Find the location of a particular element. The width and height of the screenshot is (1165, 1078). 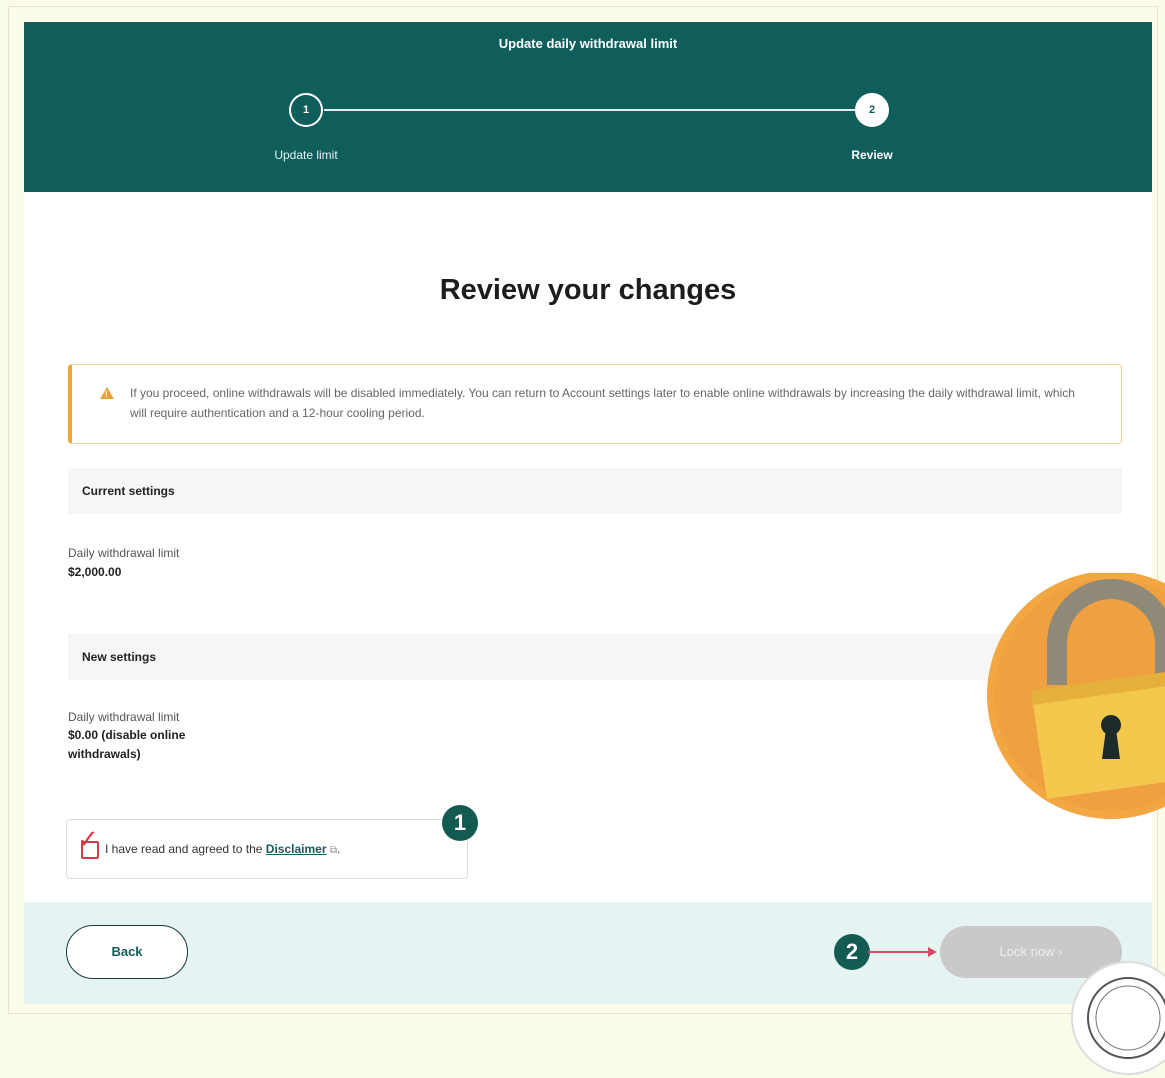

disclaimer-prefix: I have read and agreed to the is located at coordinates (184, 849).